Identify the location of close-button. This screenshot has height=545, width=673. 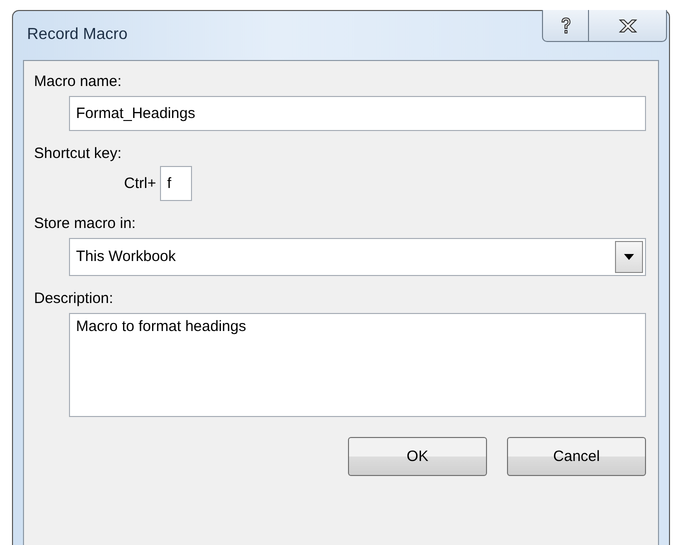
(628, 26).